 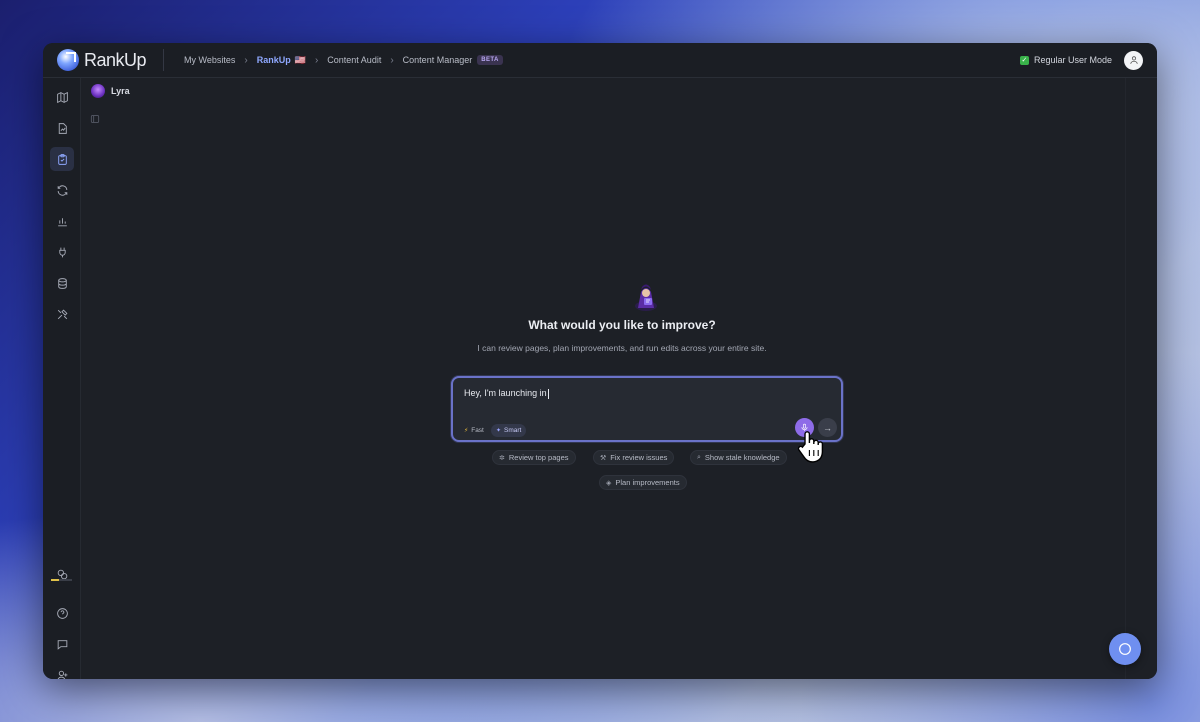 I want to click on suggestion-fix-review-issues: ⚒ Fix review issues, so click(x=634, y=457).